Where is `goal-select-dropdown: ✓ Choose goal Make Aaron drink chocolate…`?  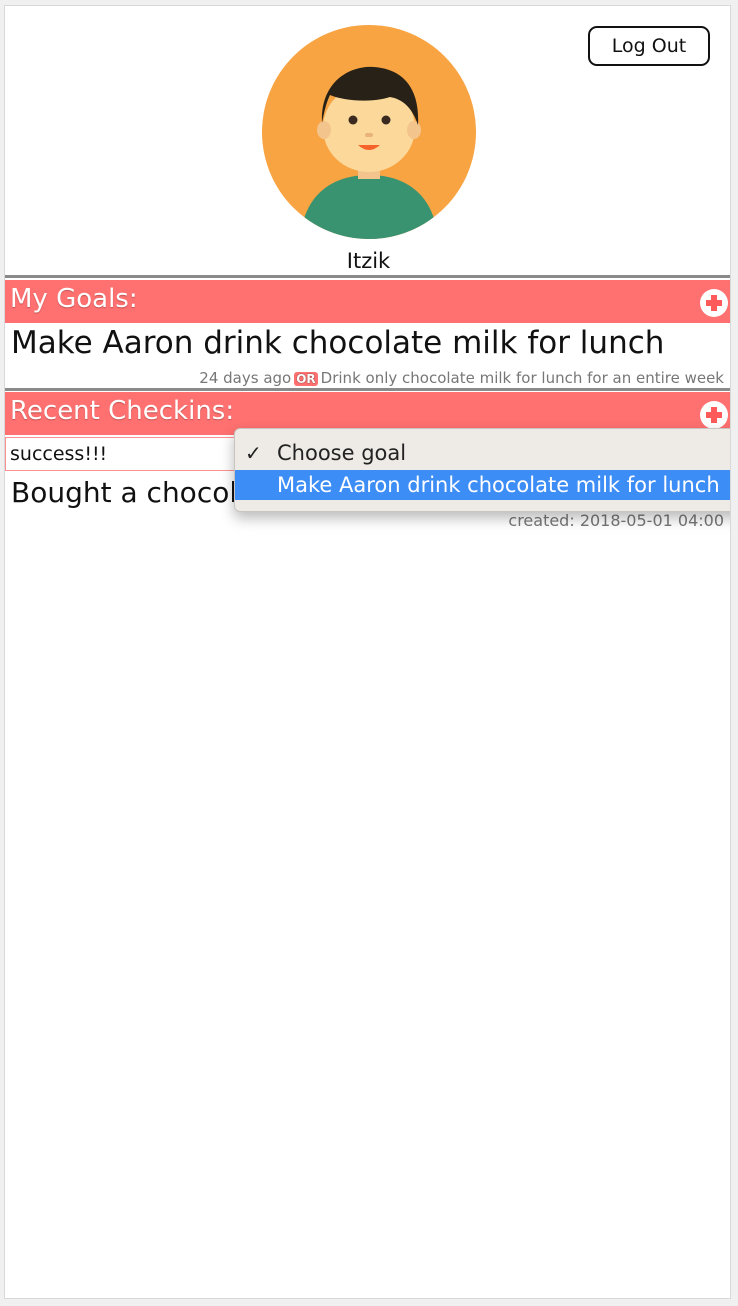 goal-select-dropdown: ✓ Choose goal Make Aaron drink chocolate… is located at coordinates (482, 470).